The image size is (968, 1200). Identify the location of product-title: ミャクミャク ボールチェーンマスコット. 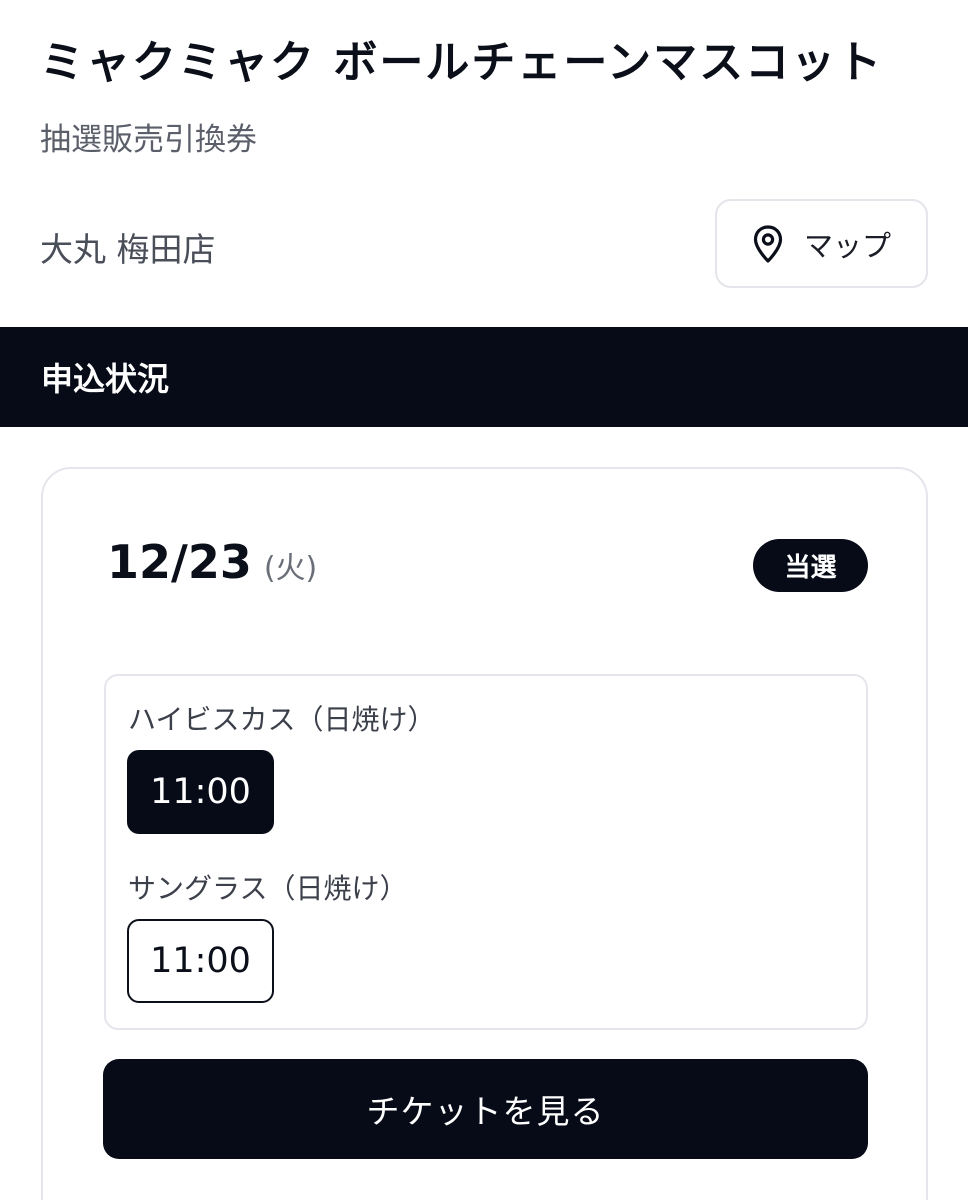
(462, 62).